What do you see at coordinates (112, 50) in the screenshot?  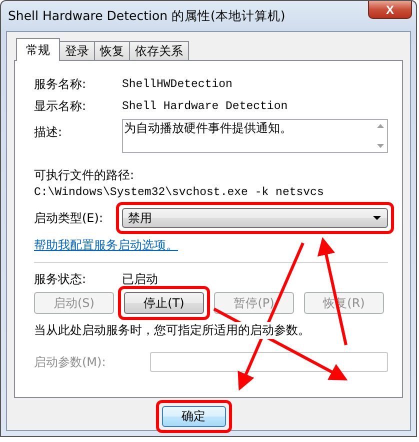 I see `tab: 恢复` at bounding box center [112, 50].